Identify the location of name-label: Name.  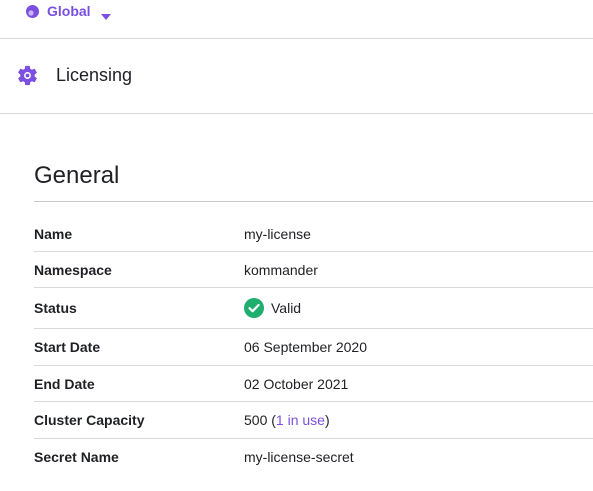
(53, 233).